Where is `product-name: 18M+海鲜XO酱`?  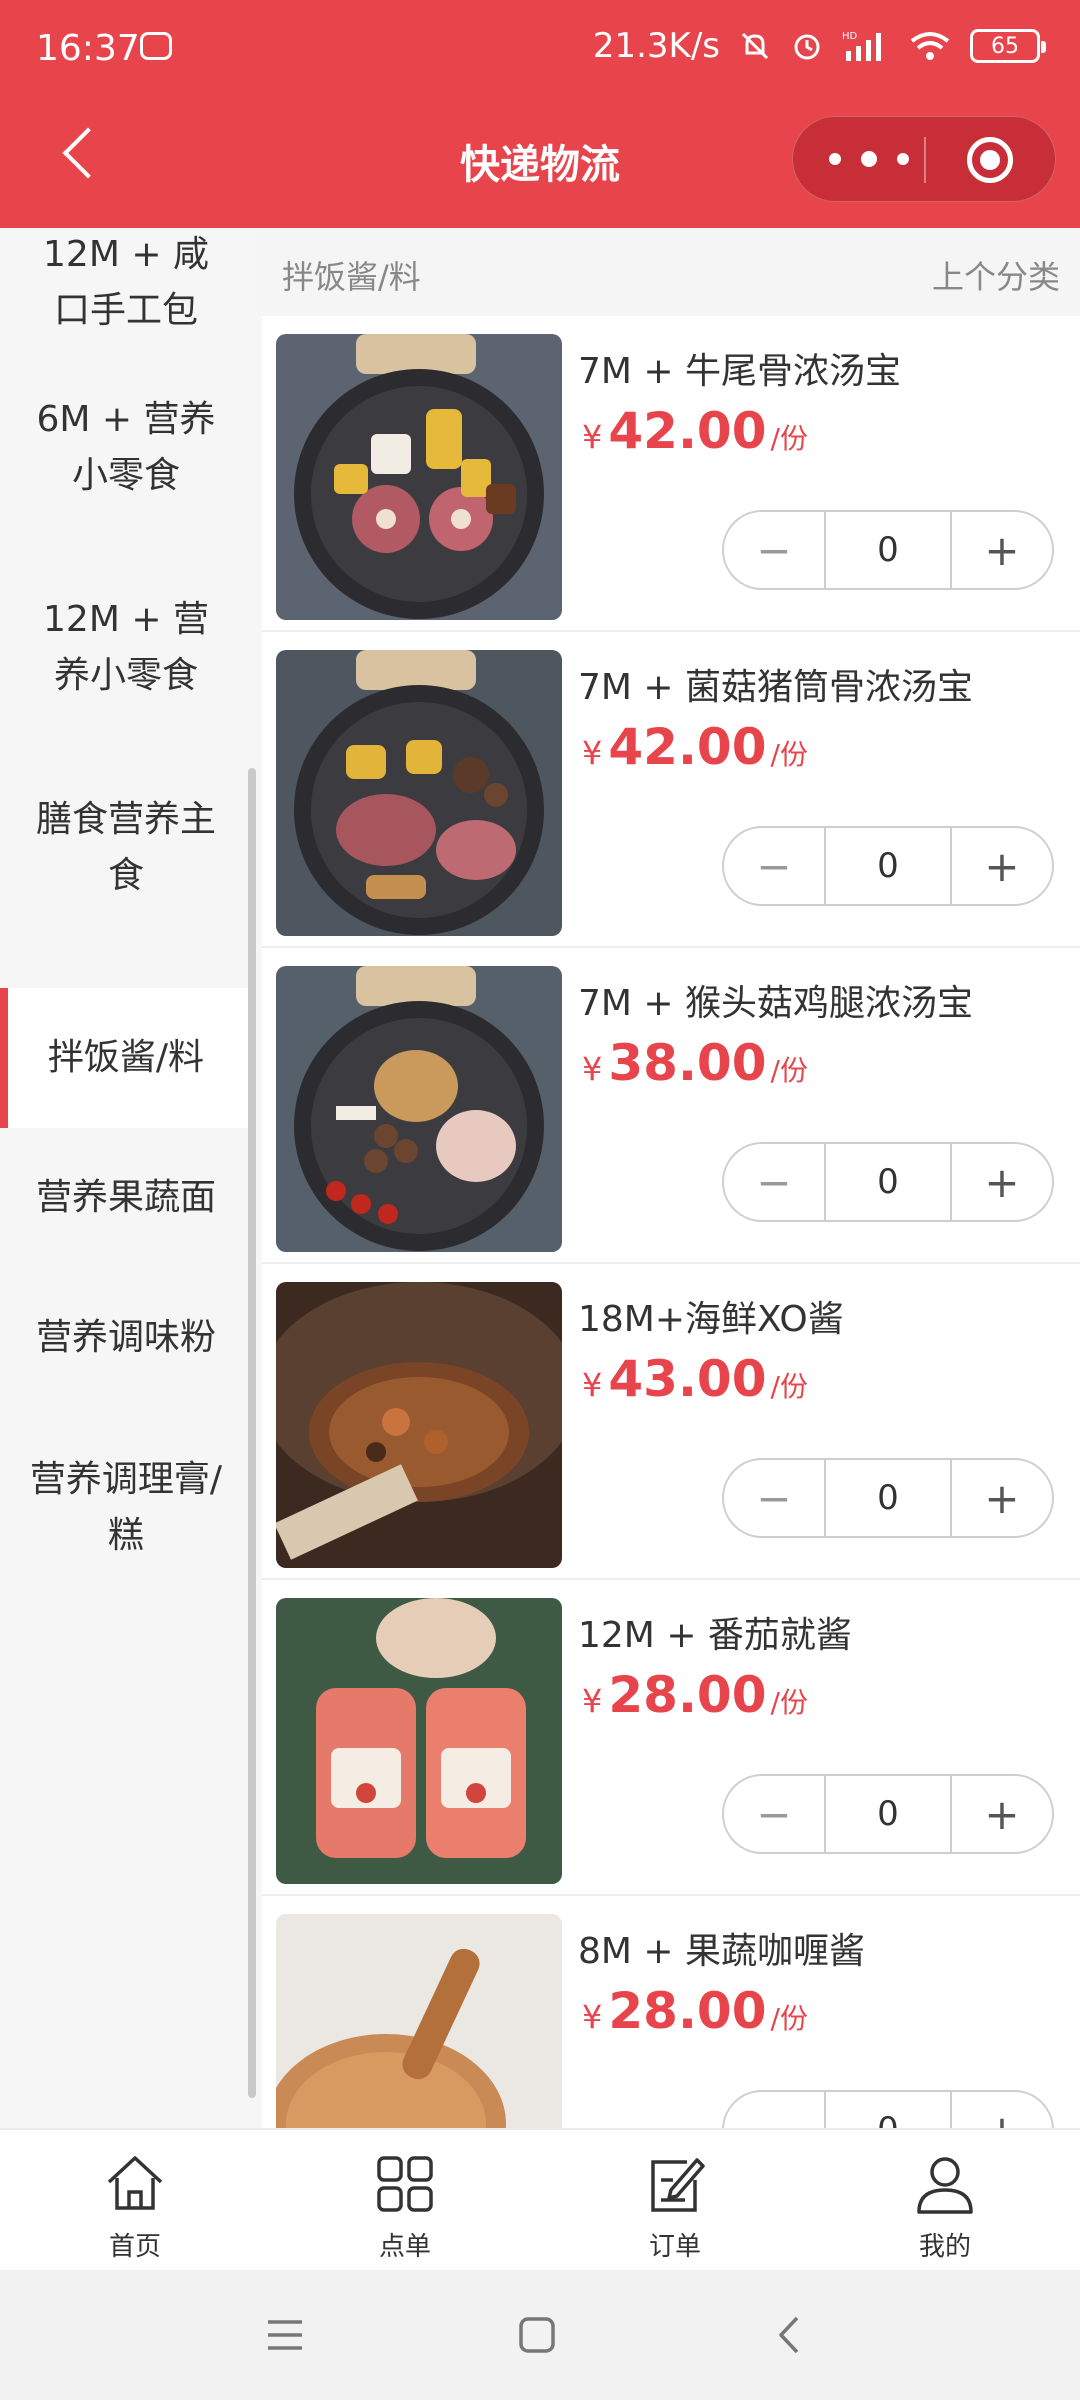
product-name: 18M+海鲜XO酱 is located at coordinates (711, 1319).